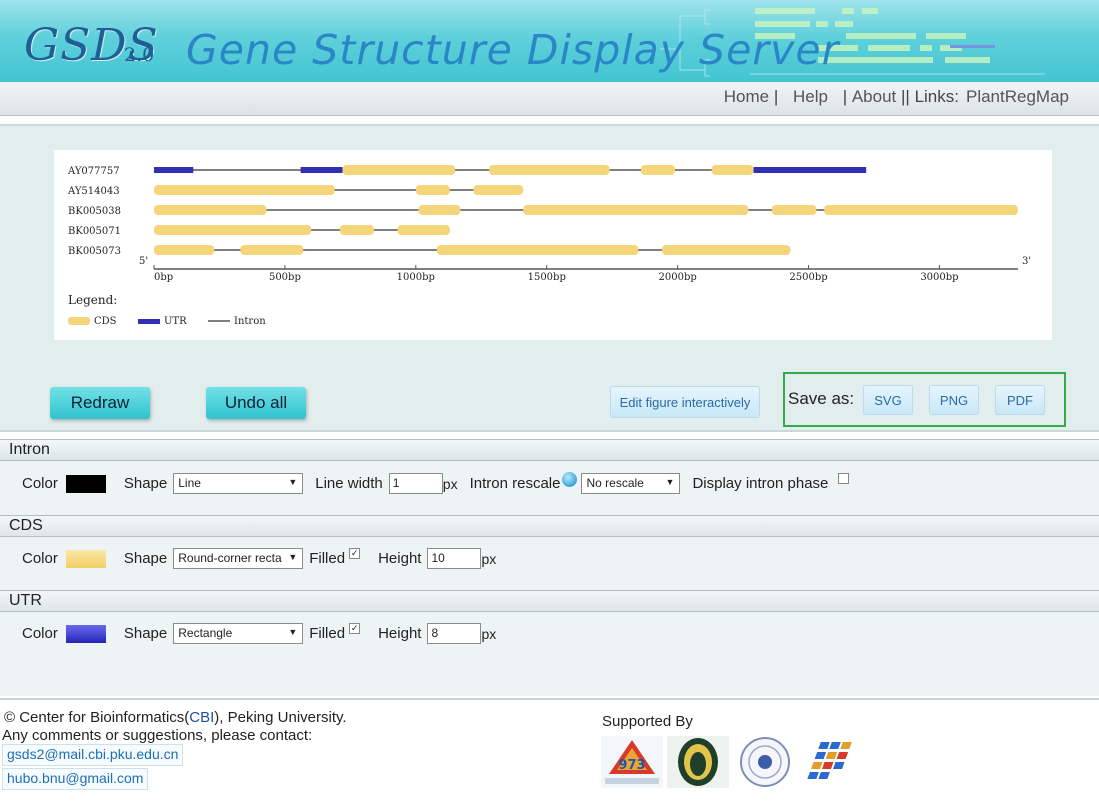  What do you see at coordinates (238, 483) in the screenshot?
I see `intron-shape-select: Line ▼` at bounding box center [238, 483].